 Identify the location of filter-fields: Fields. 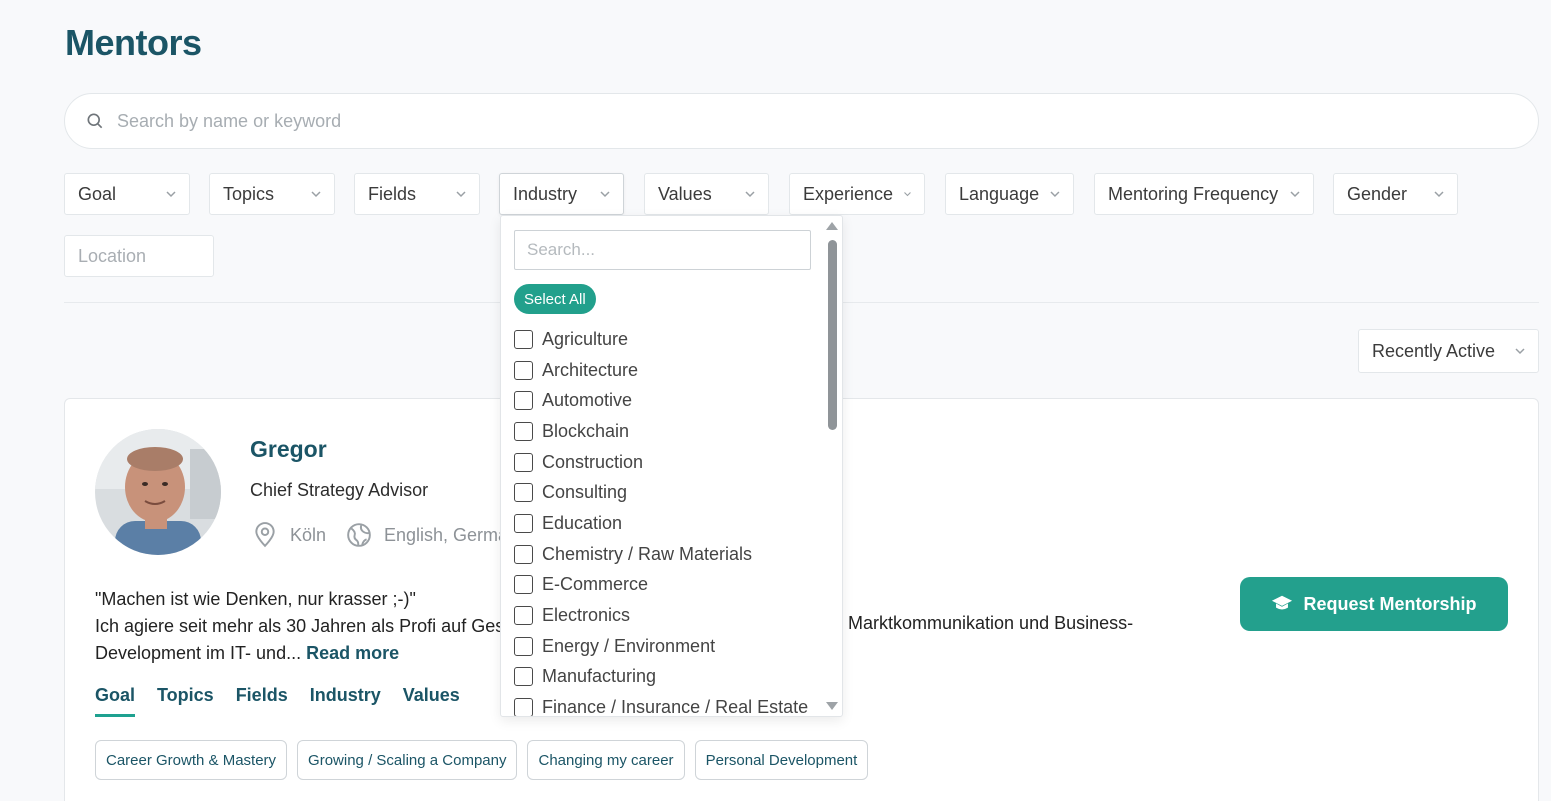
(417, 194).